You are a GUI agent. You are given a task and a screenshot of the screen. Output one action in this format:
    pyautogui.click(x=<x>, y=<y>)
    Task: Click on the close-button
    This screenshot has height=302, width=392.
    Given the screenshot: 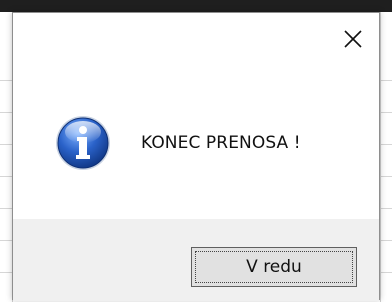 What is the action you would take?
    pyautogui.click(x=353, y=39)
    